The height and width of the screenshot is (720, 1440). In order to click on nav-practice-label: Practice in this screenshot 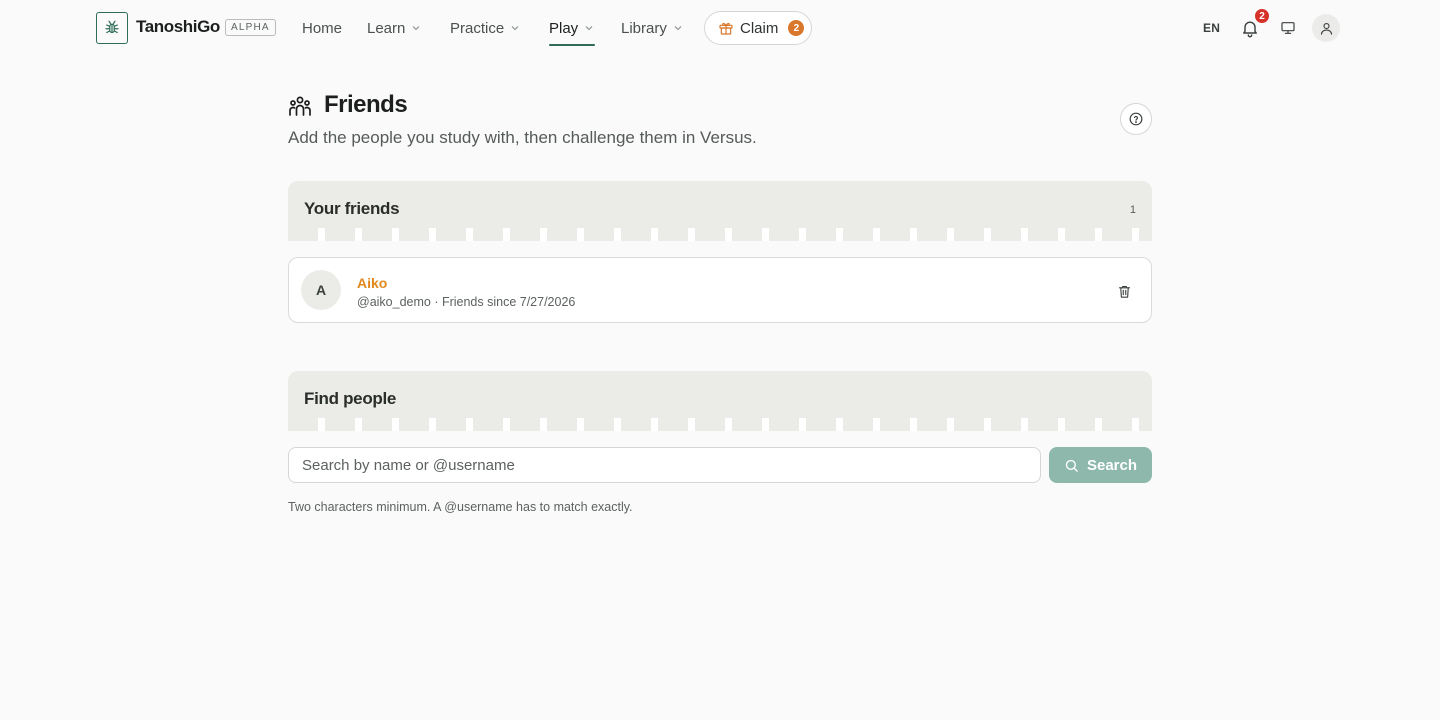, I will do `click(477, 28)`.